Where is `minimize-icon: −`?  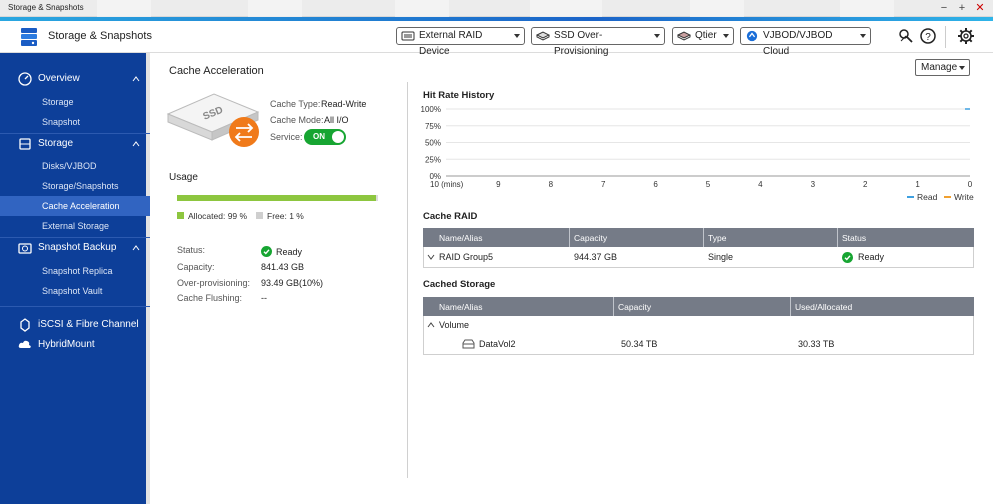
minimize-icon: − is located at coordinates (944, 8).